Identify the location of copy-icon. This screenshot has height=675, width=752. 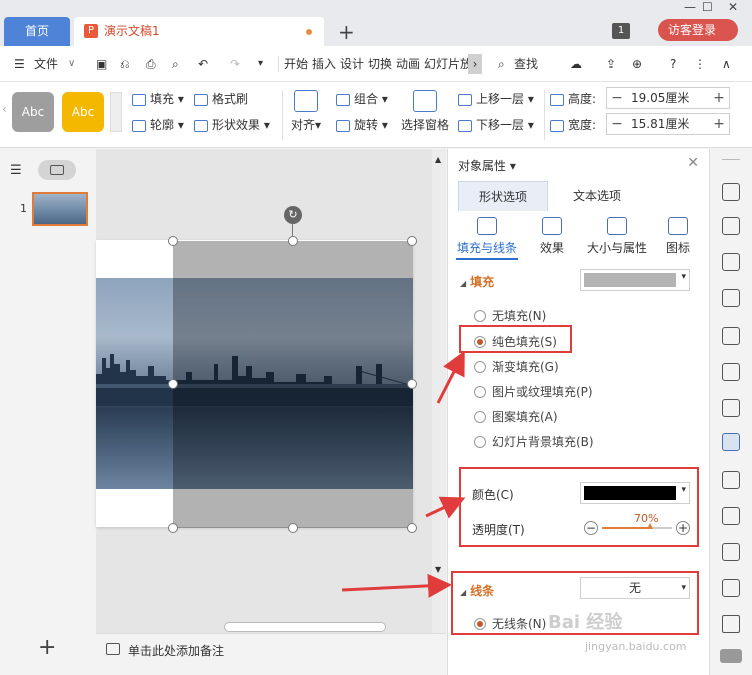
(731, 226).